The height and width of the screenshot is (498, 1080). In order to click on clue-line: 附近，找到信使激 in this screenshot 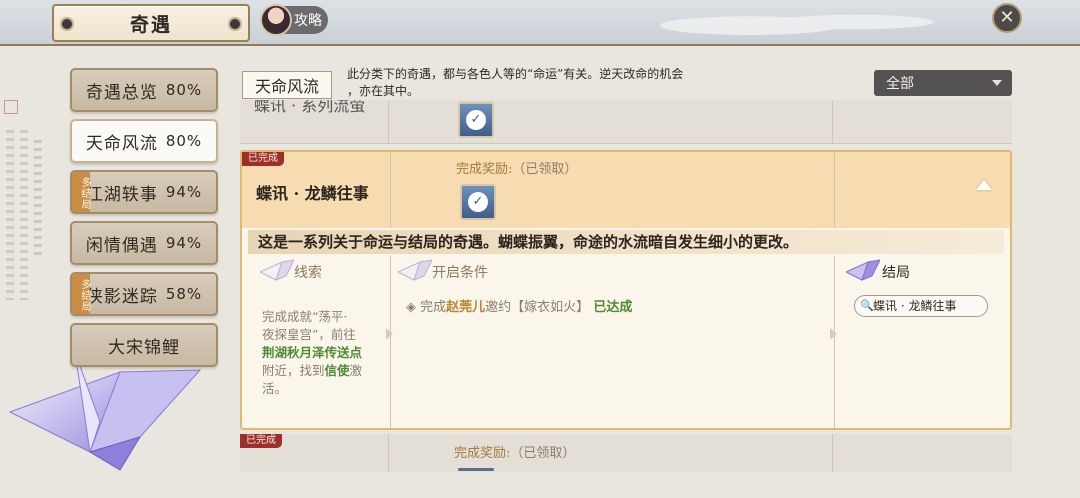, I will do `click(327, 371)`.